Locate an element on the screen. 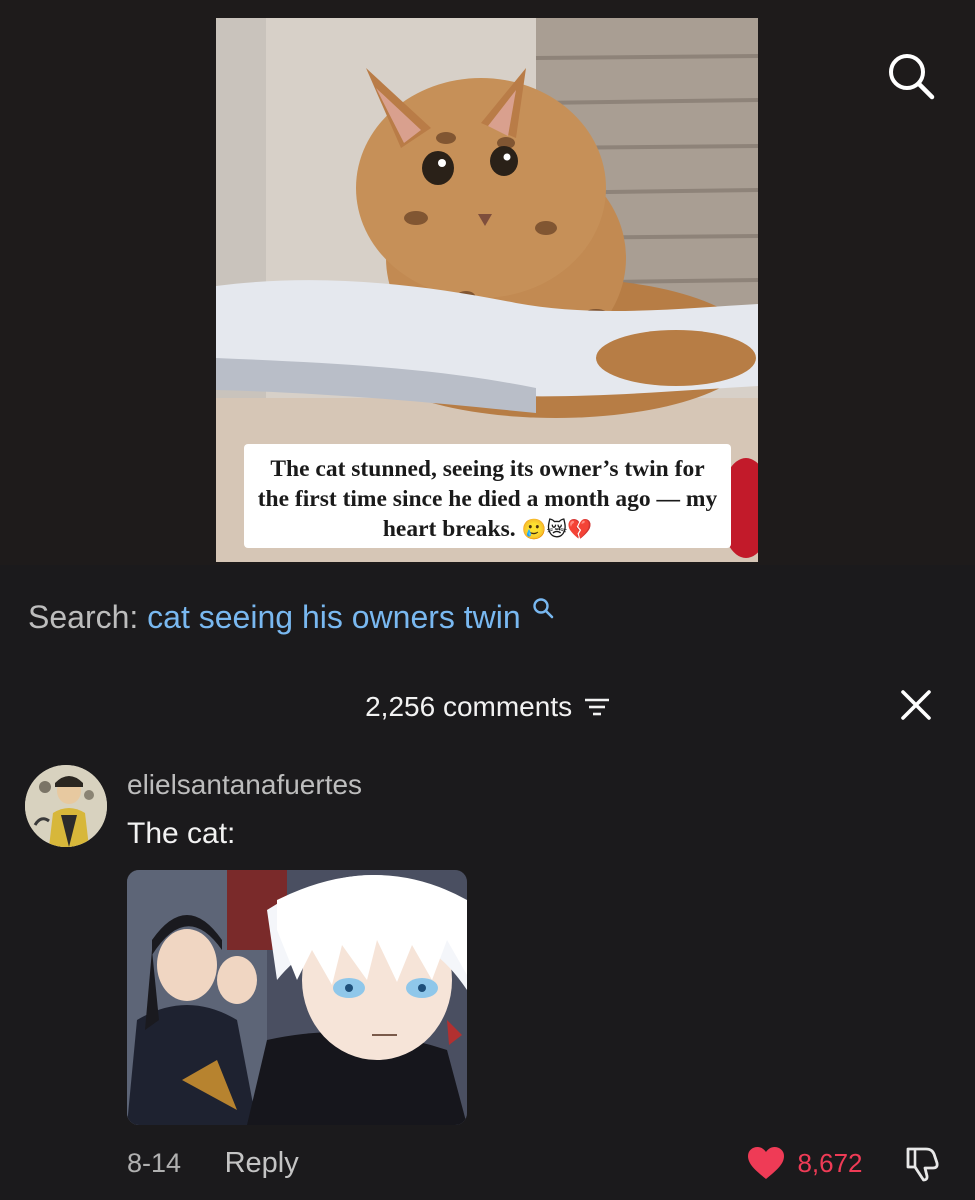  like-button: 8,672 is located at coordinates (805, 1163).